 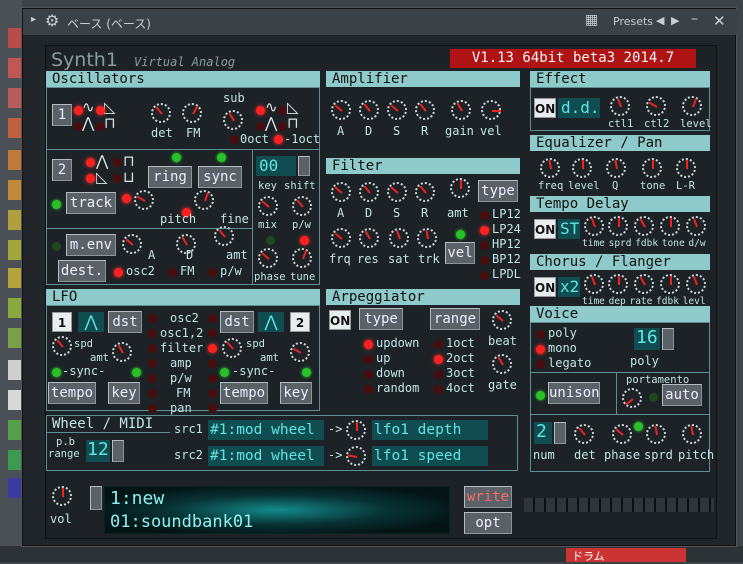 What do you see at coordinates (545, 287) in the screenshot?
I see `chorus-on-button: ON` at bounding box center [545, 287].